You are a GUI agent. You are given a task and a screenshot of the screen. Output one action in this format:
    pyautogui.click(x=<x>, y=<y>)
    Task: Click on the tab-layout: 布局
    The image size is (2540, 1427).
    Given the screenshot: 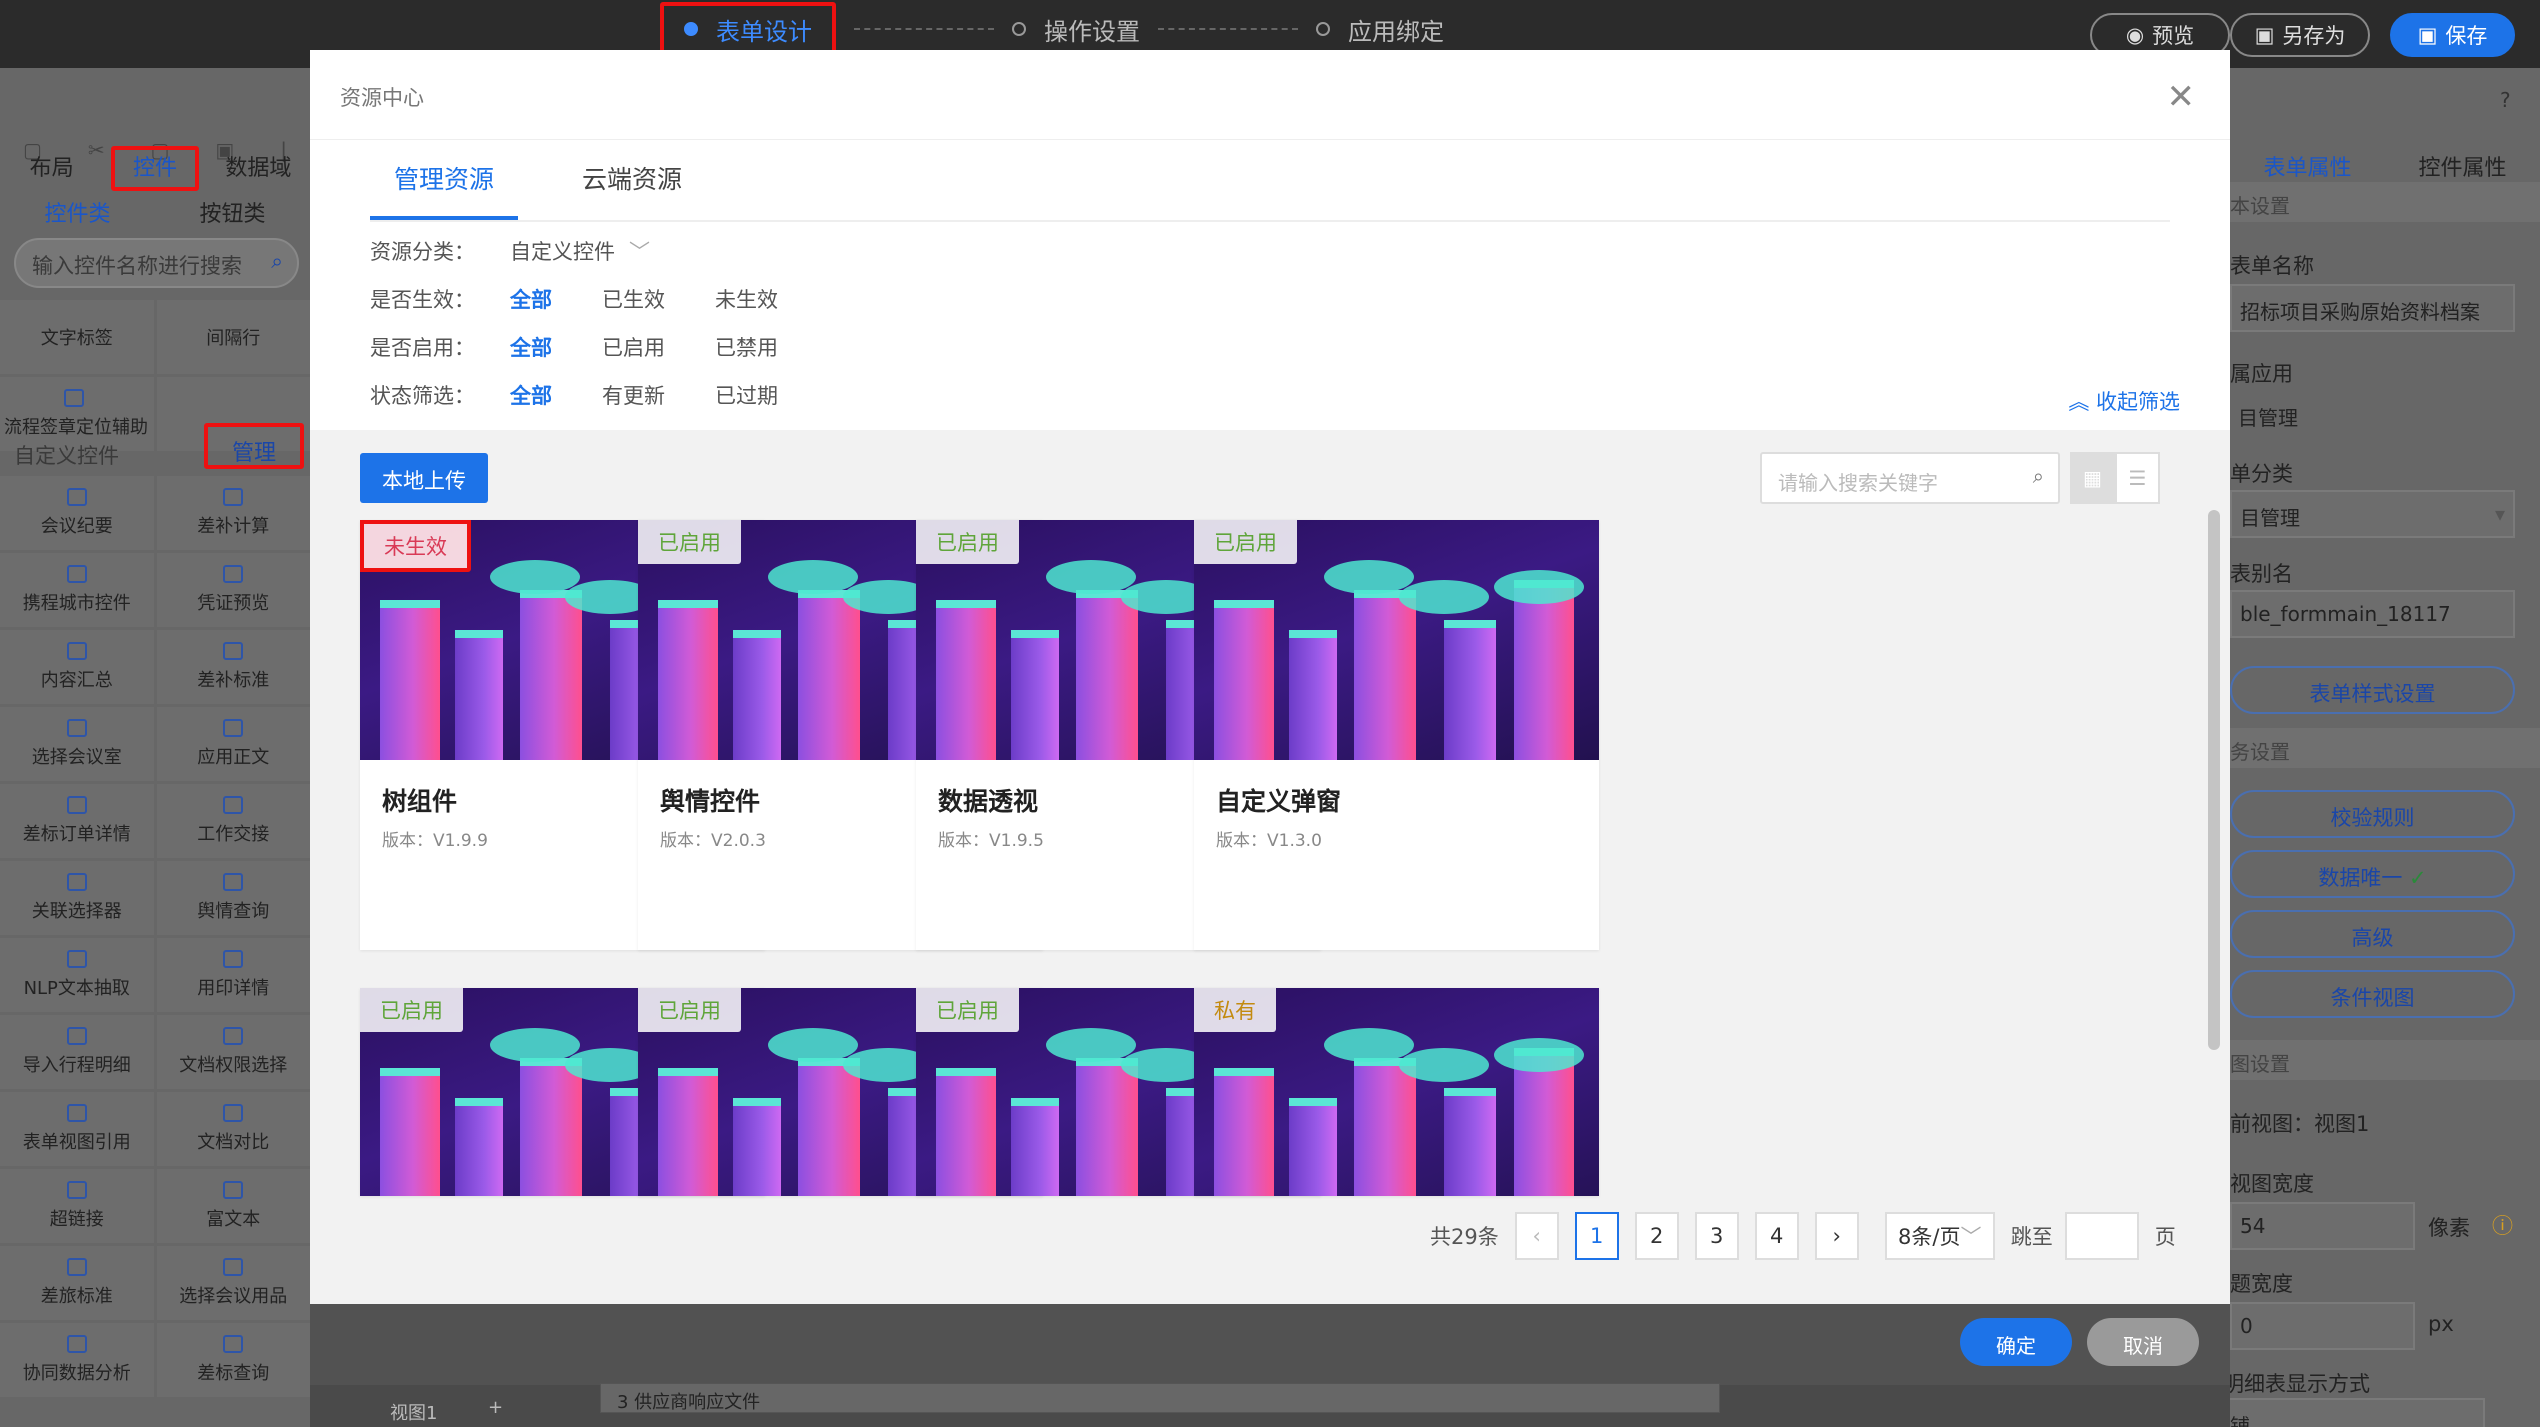 What is the action you would take?
    pyautogui.click(x=51, y=166)
    